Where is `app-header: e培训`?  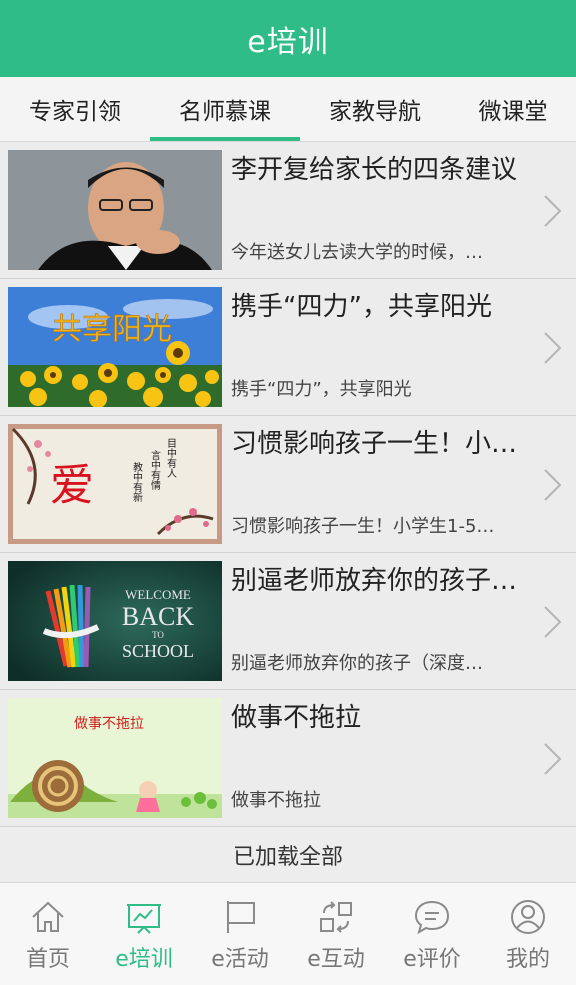 app-header: e培训 is located at coordinates (288, 38).